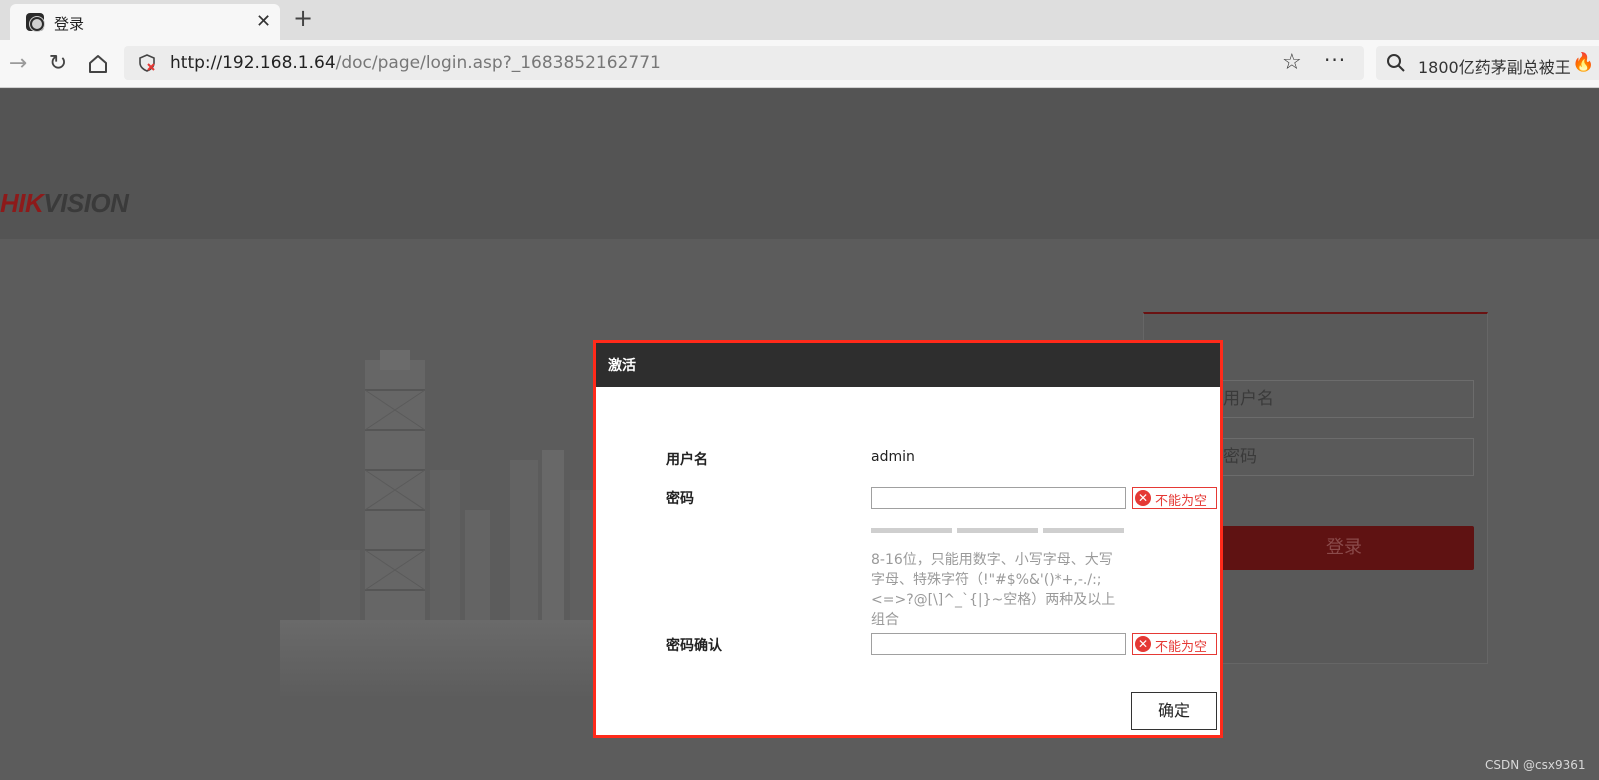  Describe the element at coordinates (263, 21) in the screenshot. I see `close-icon: ✕` at that location.